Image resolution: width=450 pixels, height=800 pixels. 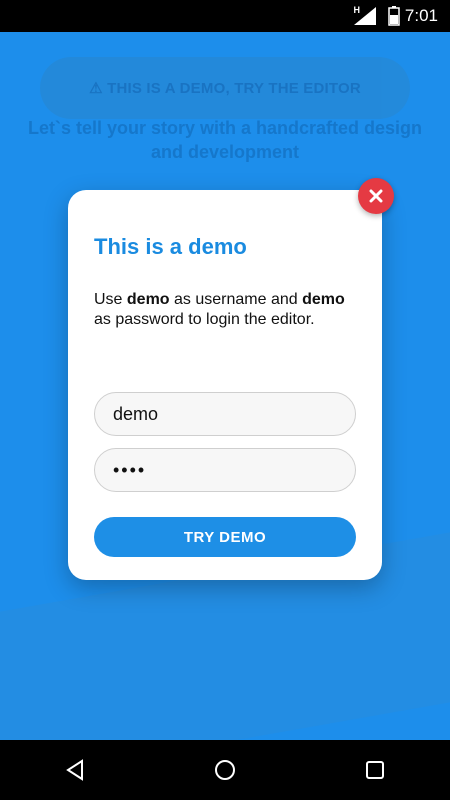 I want to click on back-button, so click(x=75, y=770).